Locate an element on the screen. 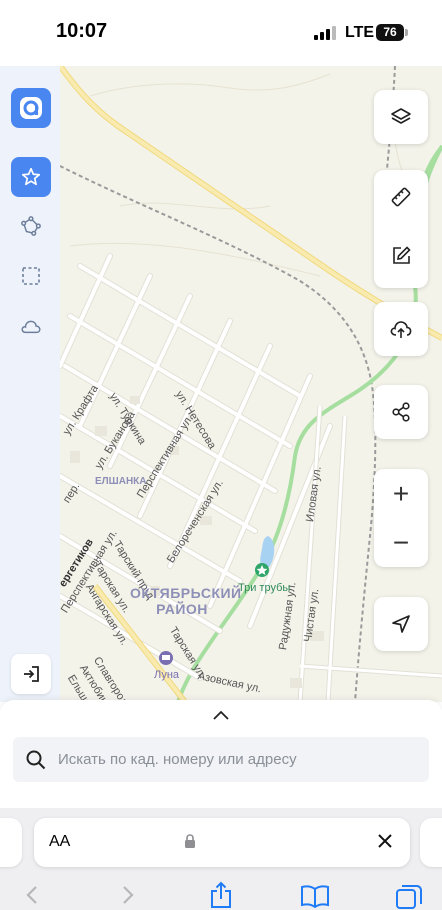 This screenshot has height=910, width=442. search-input is located at coordinates (238, 759).